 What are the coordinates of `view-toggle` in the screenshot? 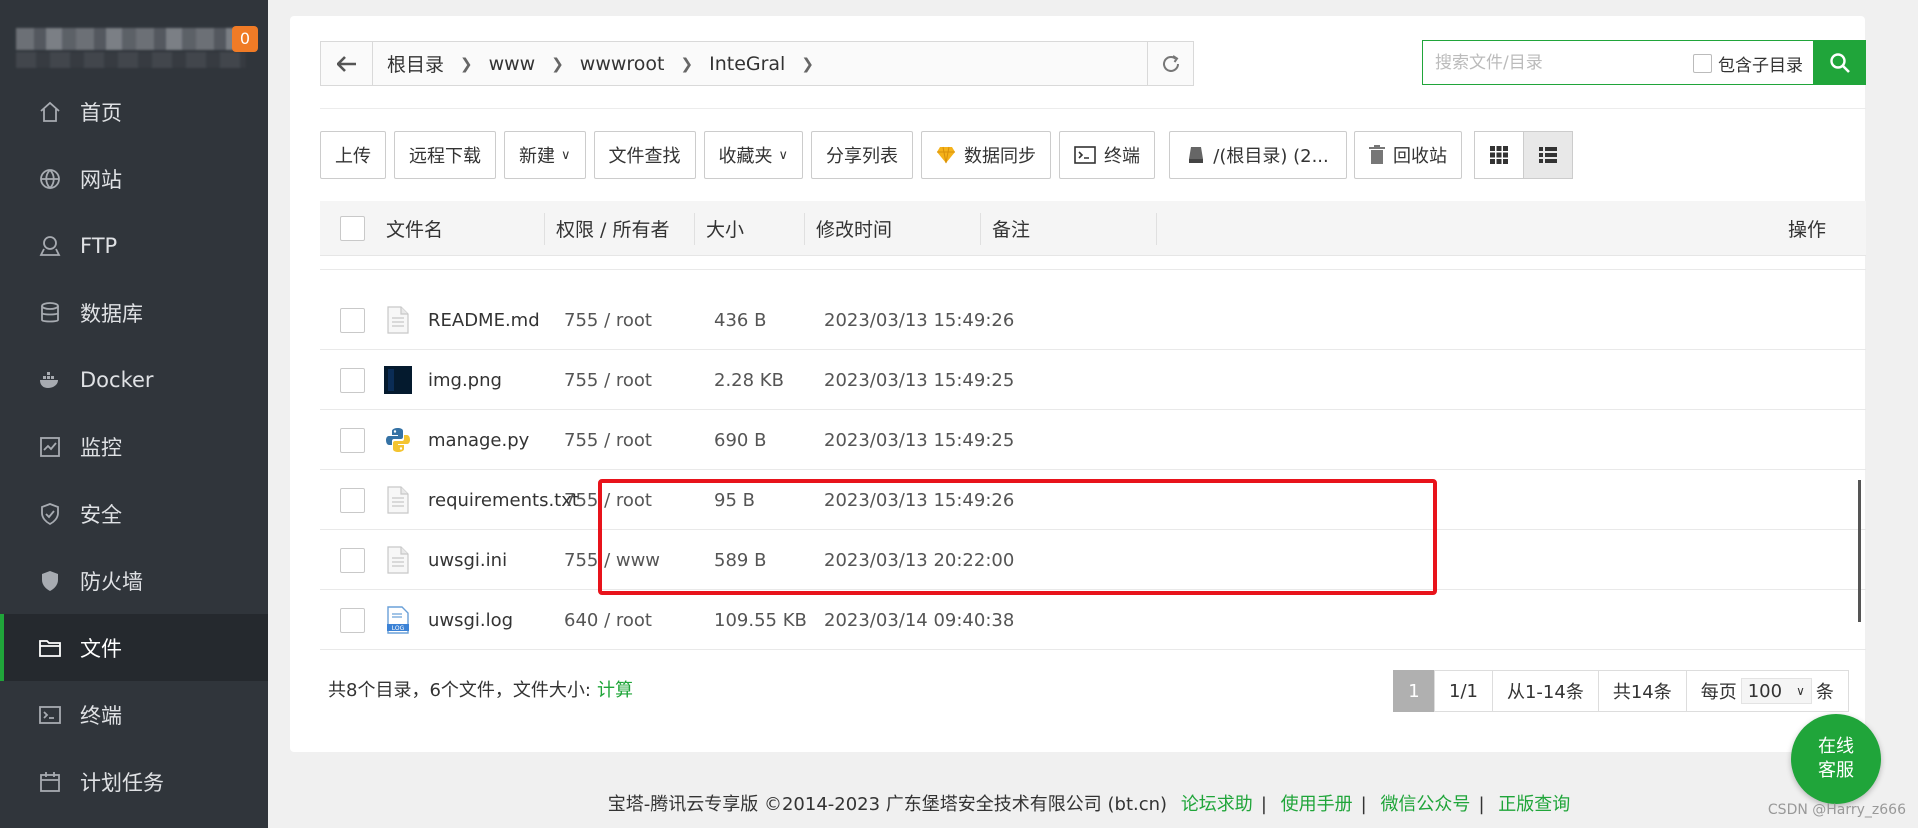 It's located at (1523, 155).